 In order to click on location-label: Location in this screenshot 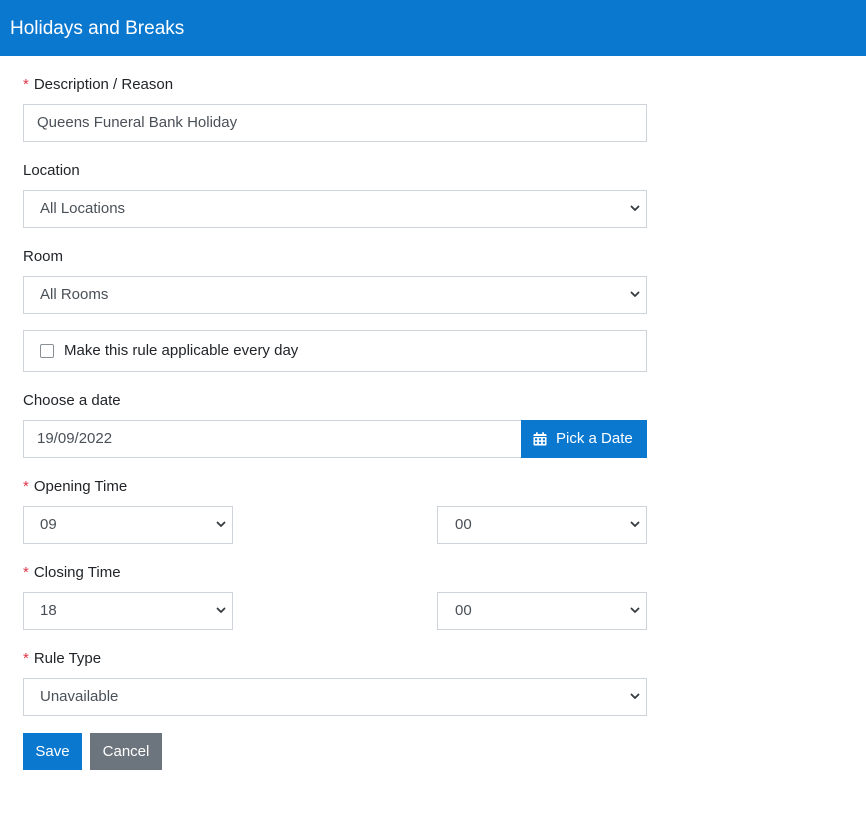, I will do `click(51, 170)`.